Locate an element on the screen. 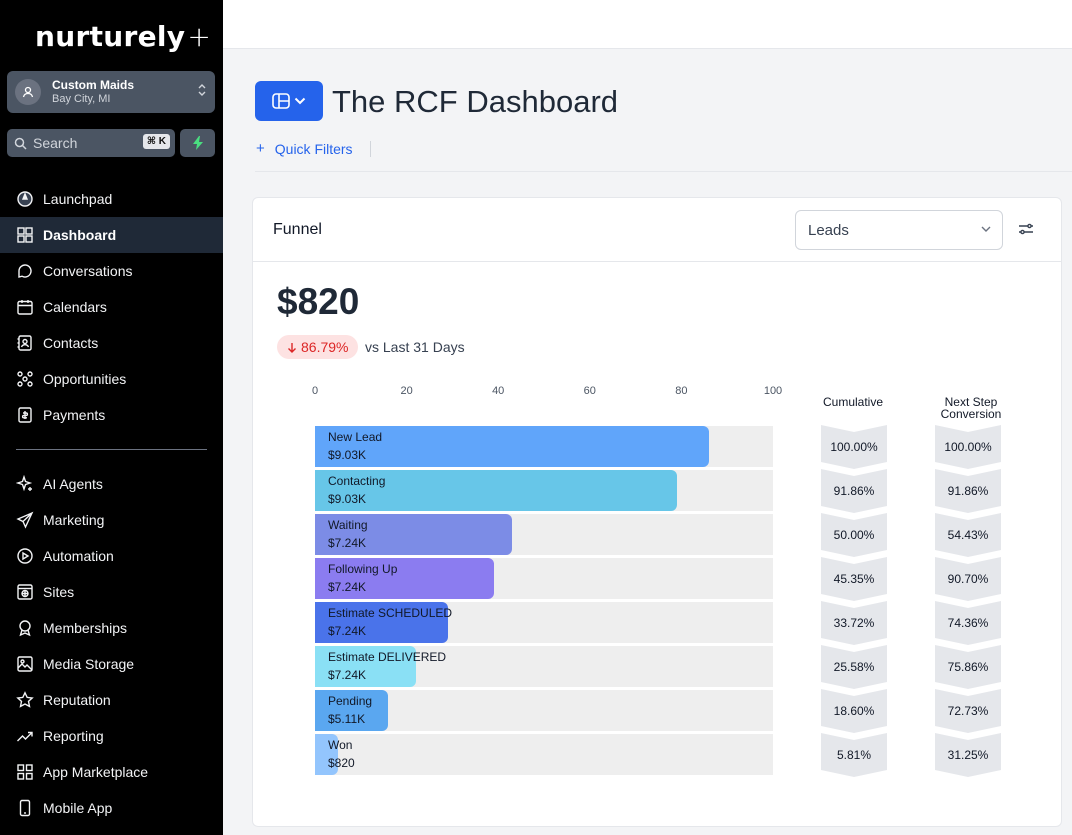 This screenshot has width=1072, height=835. card-header: Funnel Leads is located at coordinates (657, 230).